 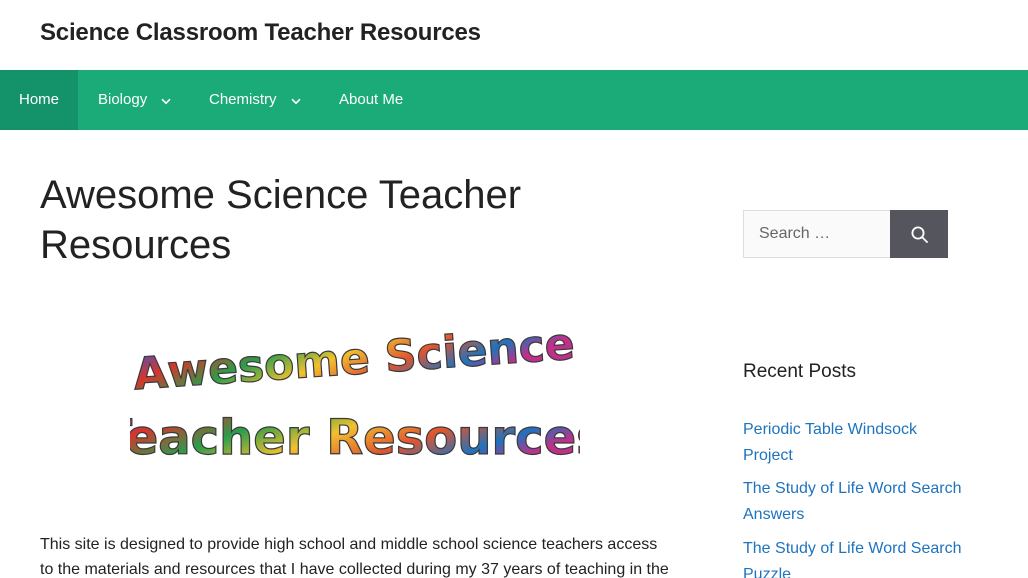 I want to click on nav-item-home: Home, so click(x=39, y=100).